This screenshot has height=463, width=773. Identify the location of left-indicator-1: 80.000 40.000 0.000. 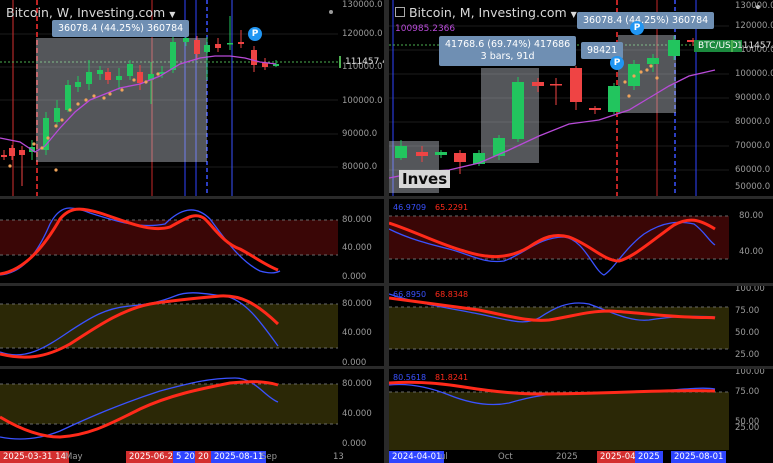
(192, 241).